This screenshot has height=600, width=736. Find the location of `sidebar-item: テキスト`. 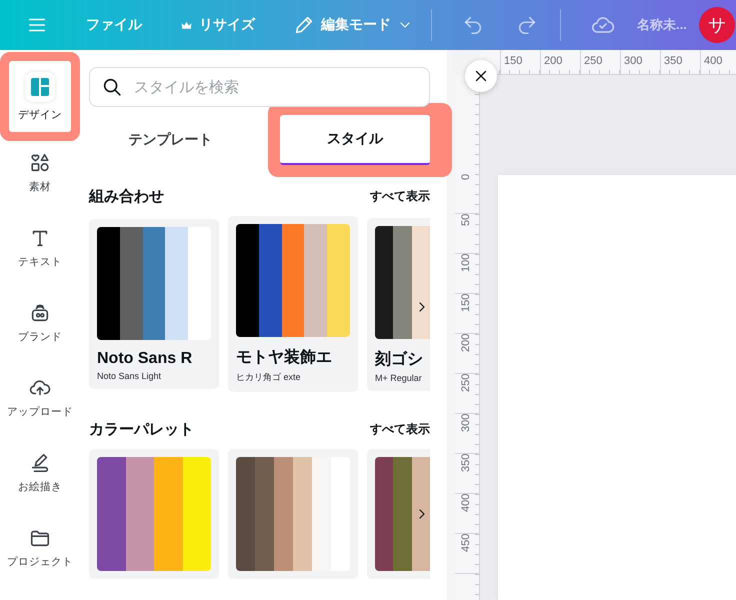

sidebar-item: テキスト is located at coordinates (40, 247).